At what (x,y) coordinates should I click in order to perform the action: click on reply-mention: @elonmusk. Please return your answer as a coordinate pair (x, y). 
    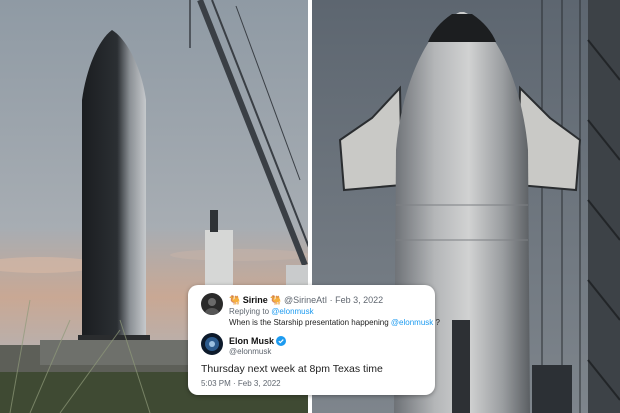
    Looking at the image, I should click on (412, 322).